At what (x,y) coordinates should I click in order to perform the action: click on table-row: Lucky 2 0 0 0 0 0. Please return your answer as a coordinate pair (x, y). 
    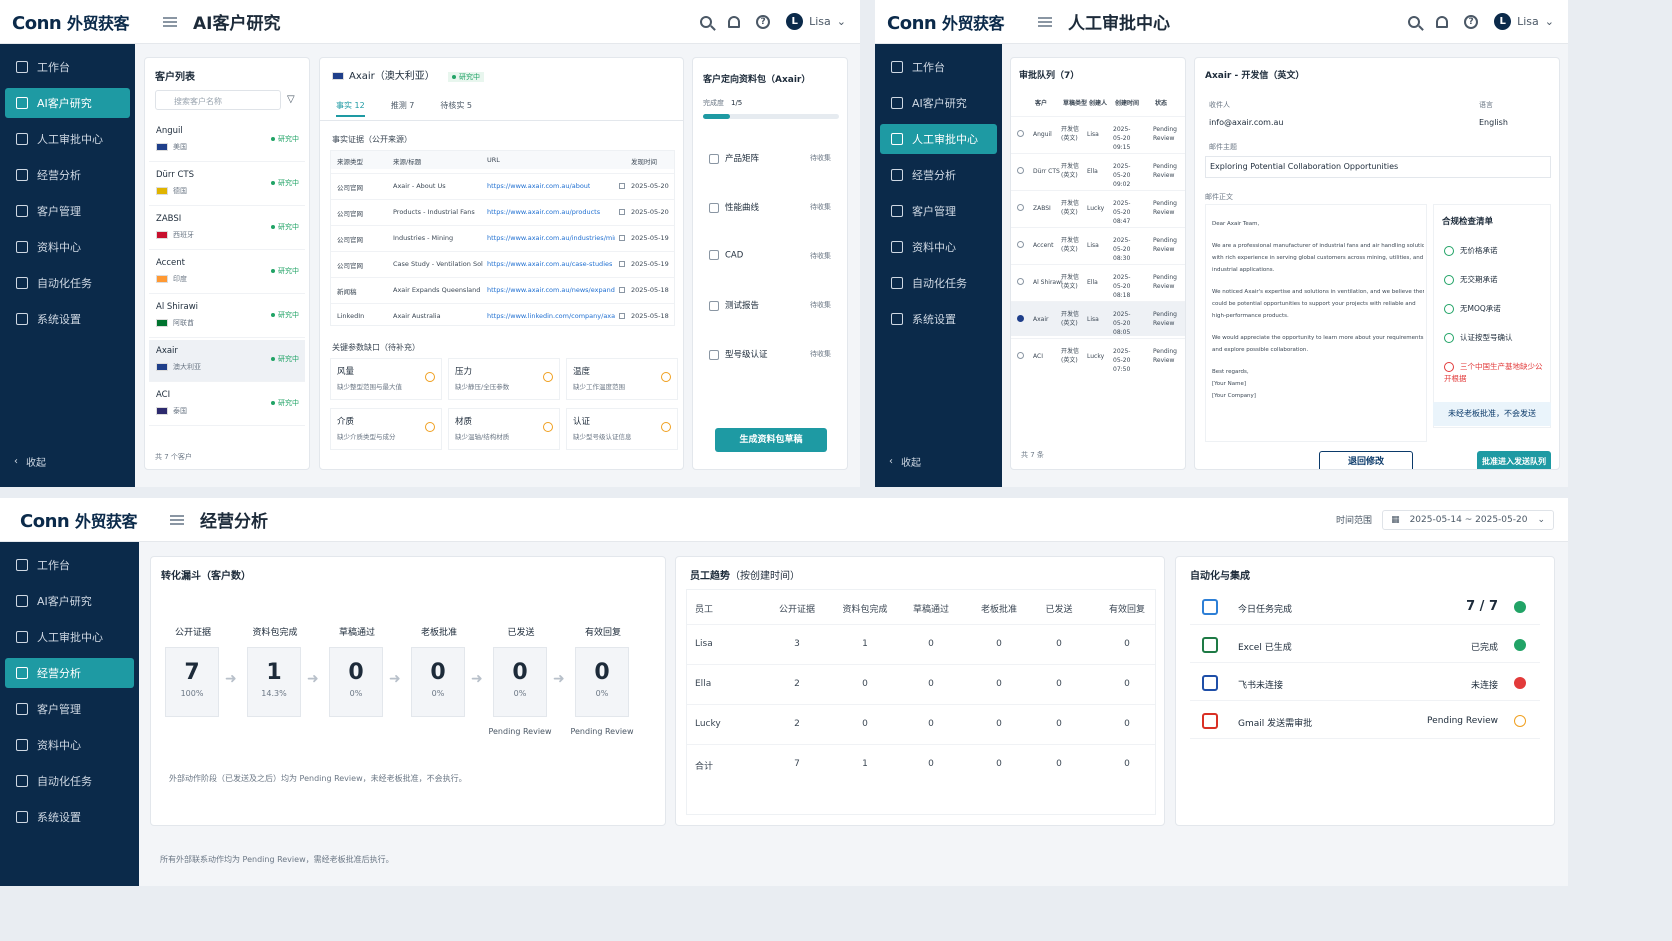
    Looking at the image, I should click on (921, 724).